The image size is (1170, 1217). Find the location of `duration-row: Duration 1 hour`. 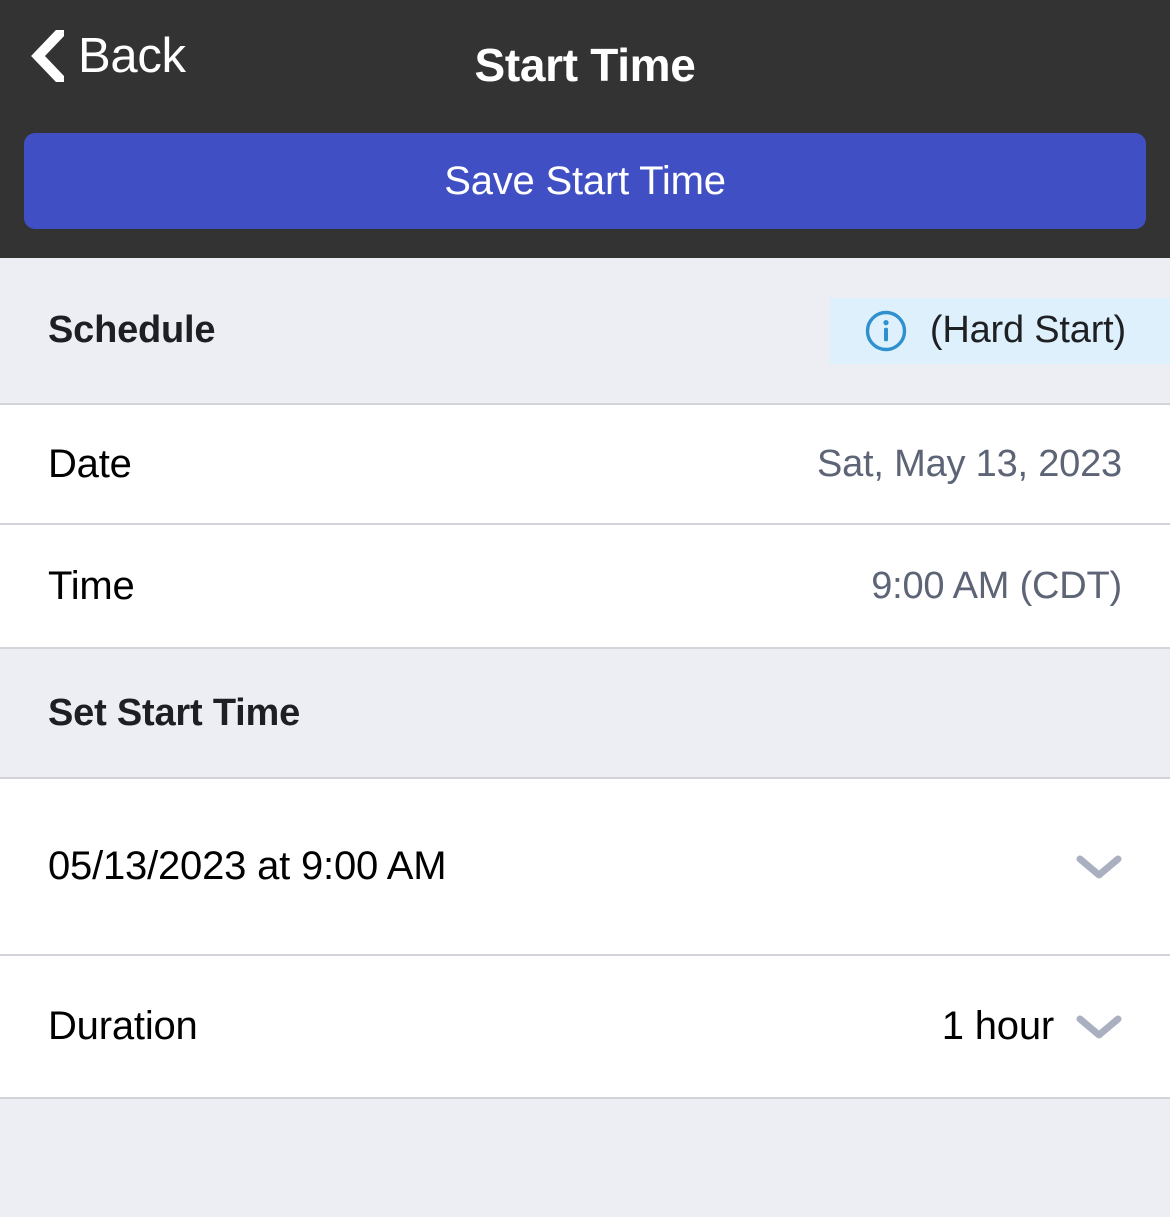

duration-row: Duration 1 hour is located at coordinates (585, 1027).